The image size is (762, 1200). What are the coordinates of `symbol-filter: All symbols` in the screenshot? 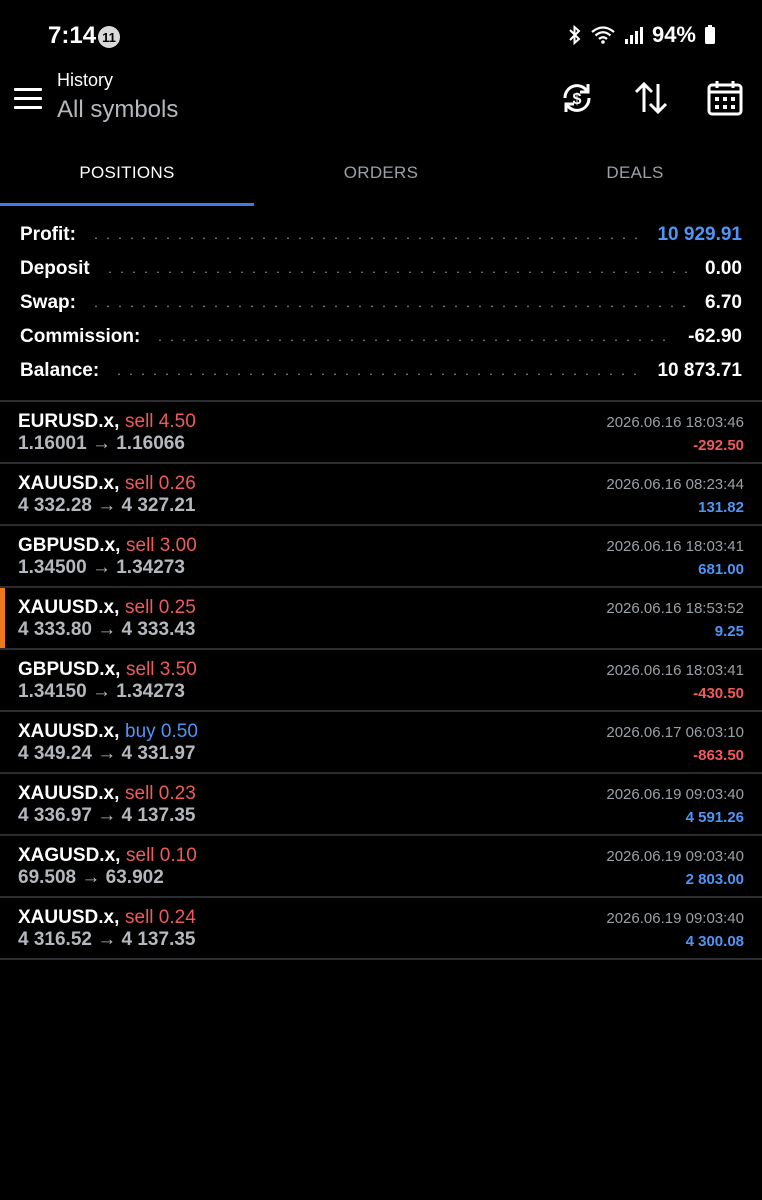 It's located at (117, 110).